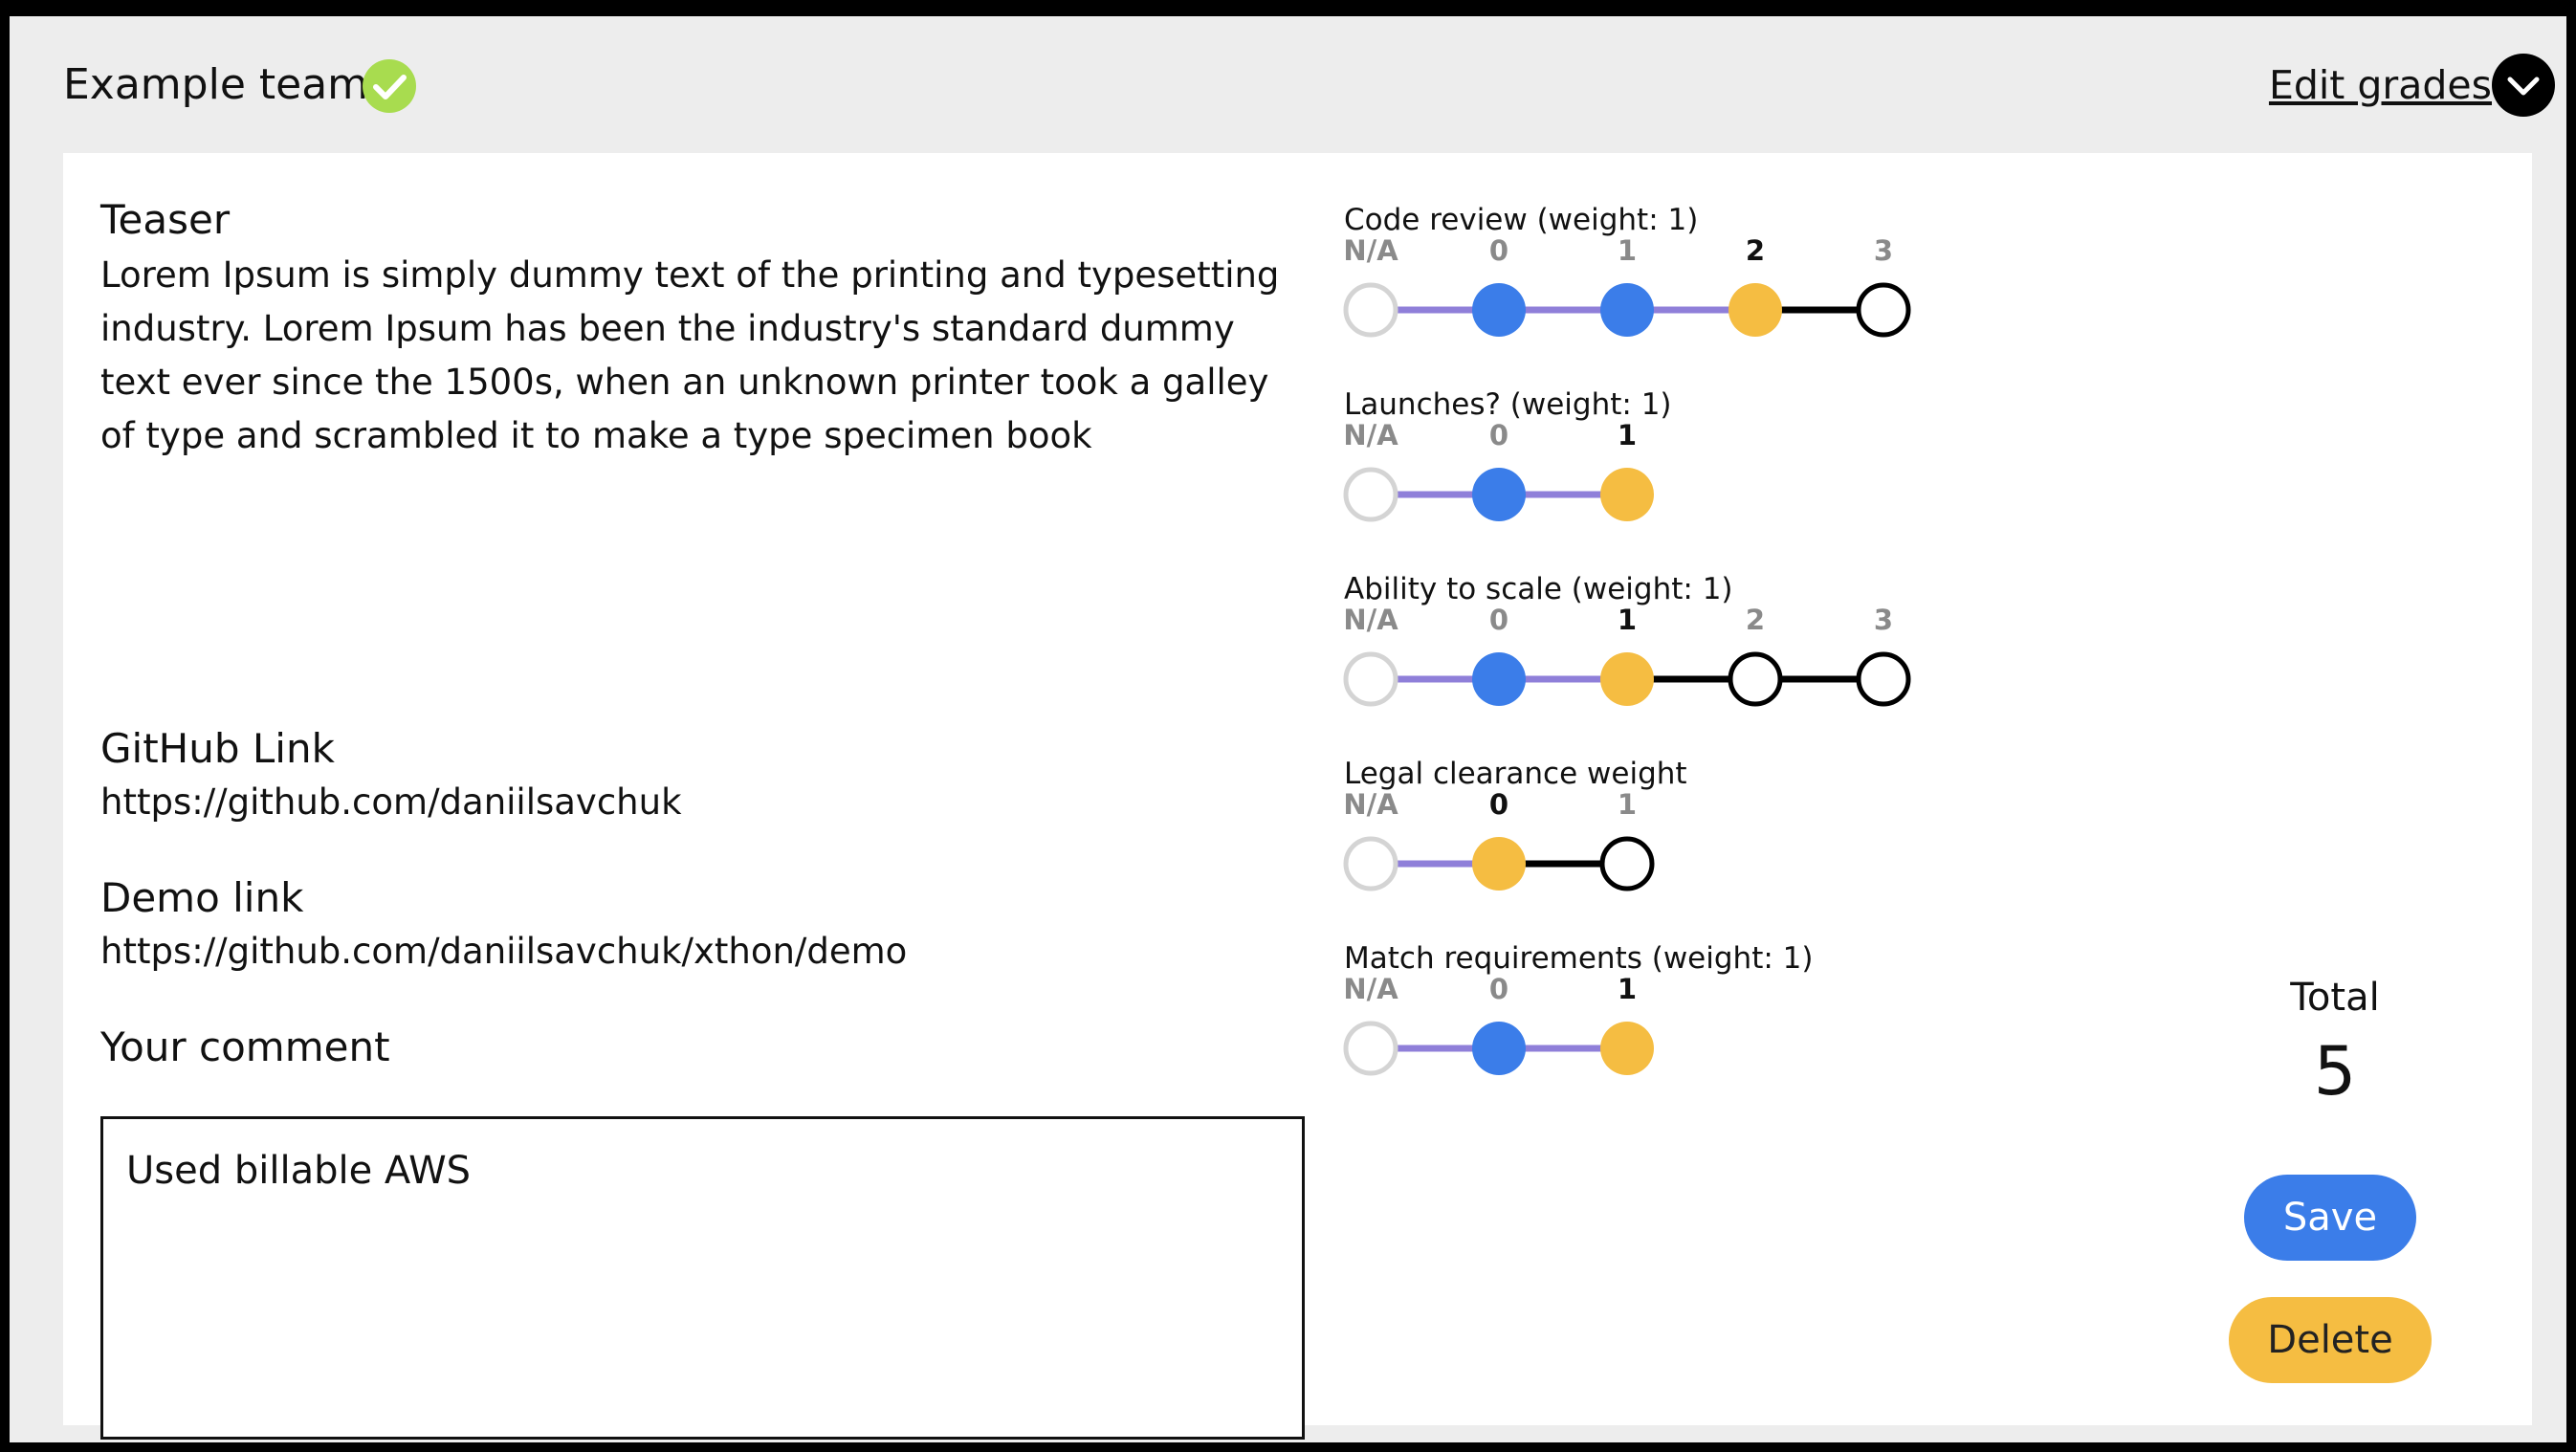  What do you see at coordinates (245, 1046) in the screenshot?
I see `comment-title: Your comment` at bounding box center [245, 1046].